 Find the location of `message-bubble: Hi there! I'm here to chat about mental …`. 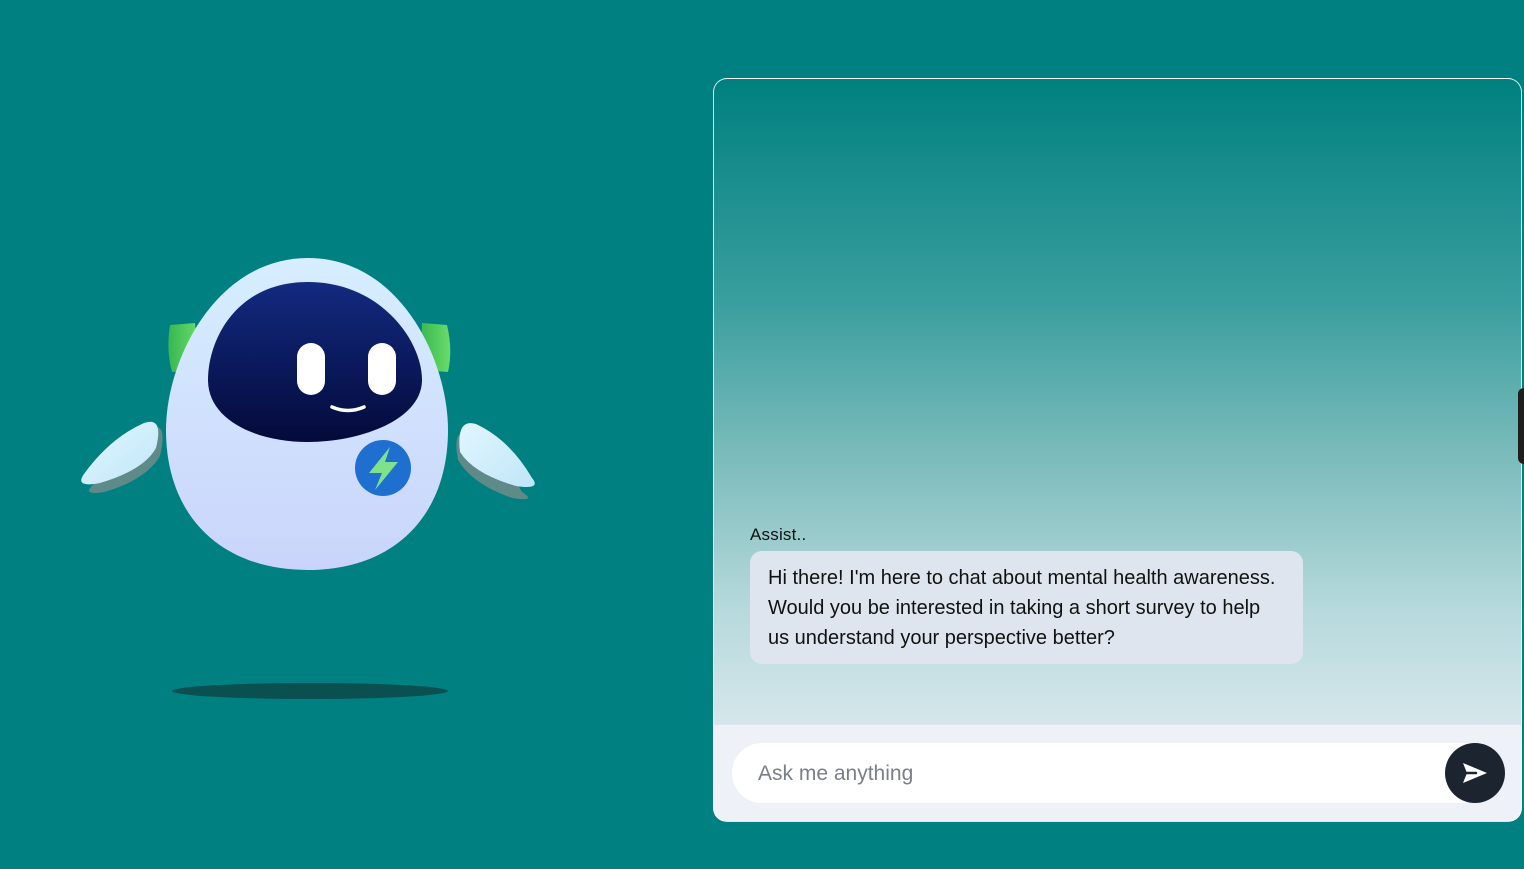

message-bubble: Hi there! I'm here to chat about mental … is located at coordinates (1026, 607).